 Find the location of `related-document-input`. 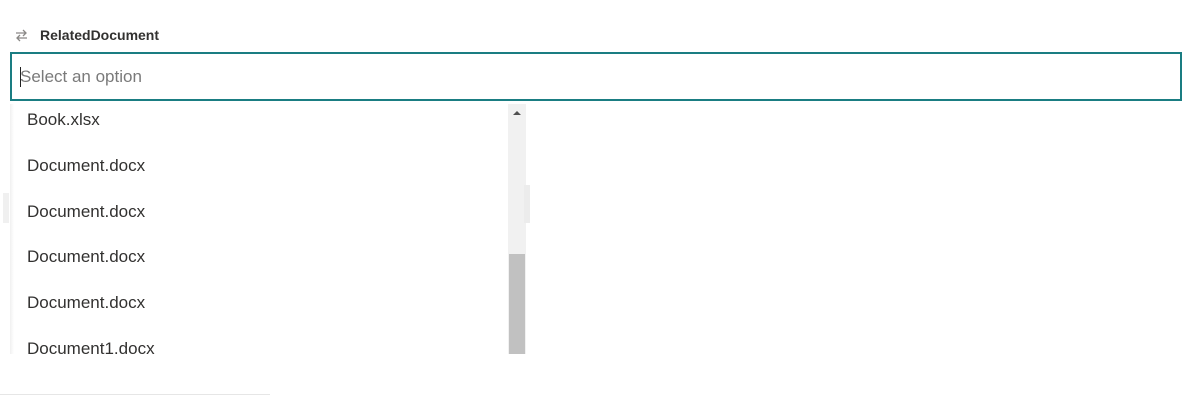

related-document-input is located at coordinates (596, 76).